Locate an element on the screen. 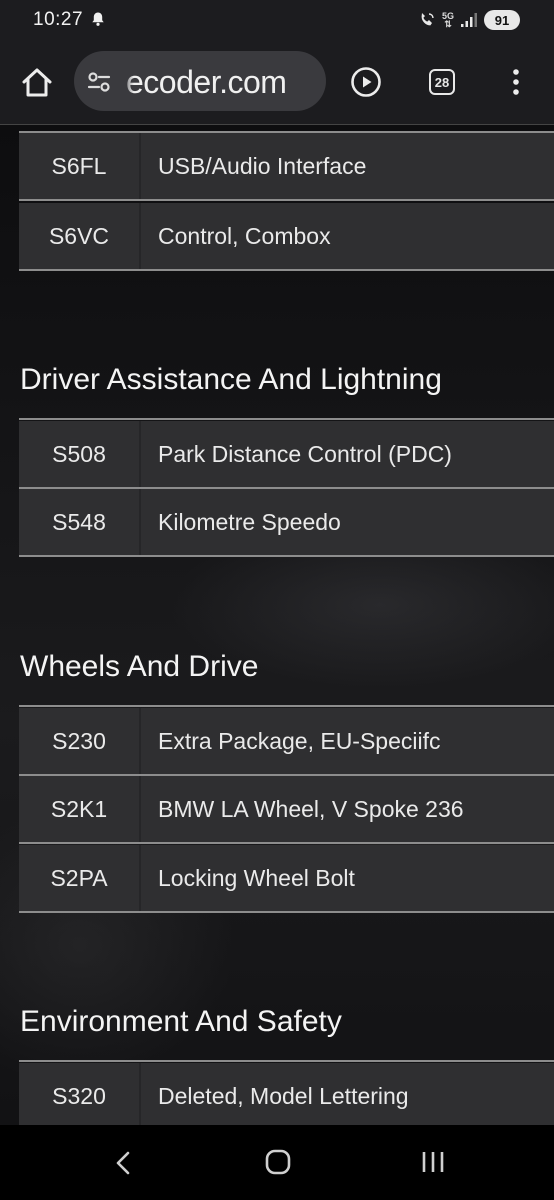 Image resolution: width=554 pixels, height=1200 pixels. url-text: ecoder.com is located at coordinates (206, 82).